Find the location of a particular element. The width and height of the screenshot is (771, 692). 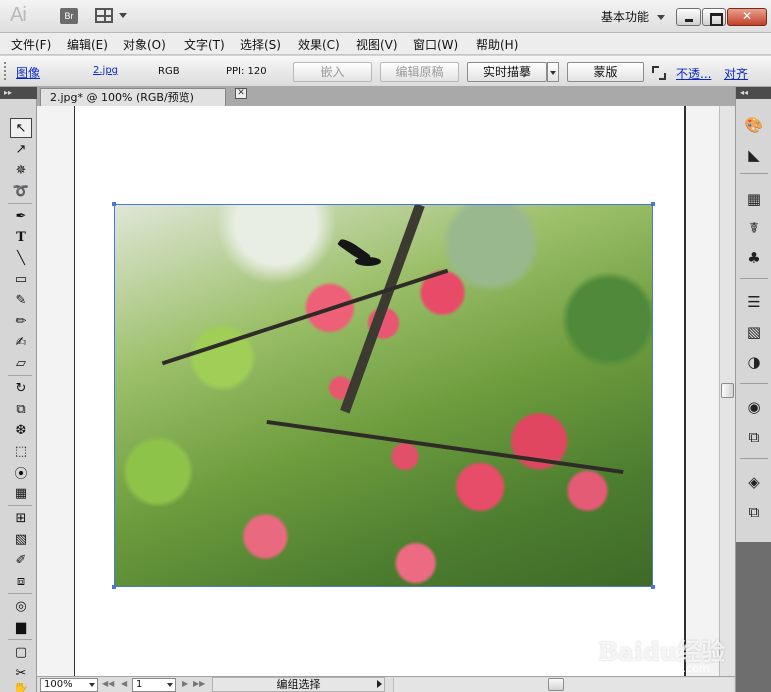

transform-icon is located at coordinates (659, 73).